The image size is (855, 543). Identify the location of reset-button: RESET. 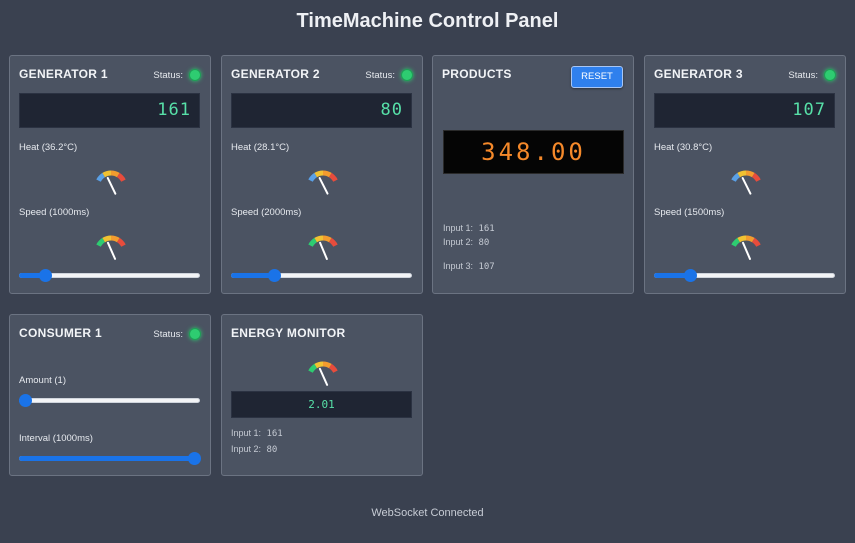
(597, 77).